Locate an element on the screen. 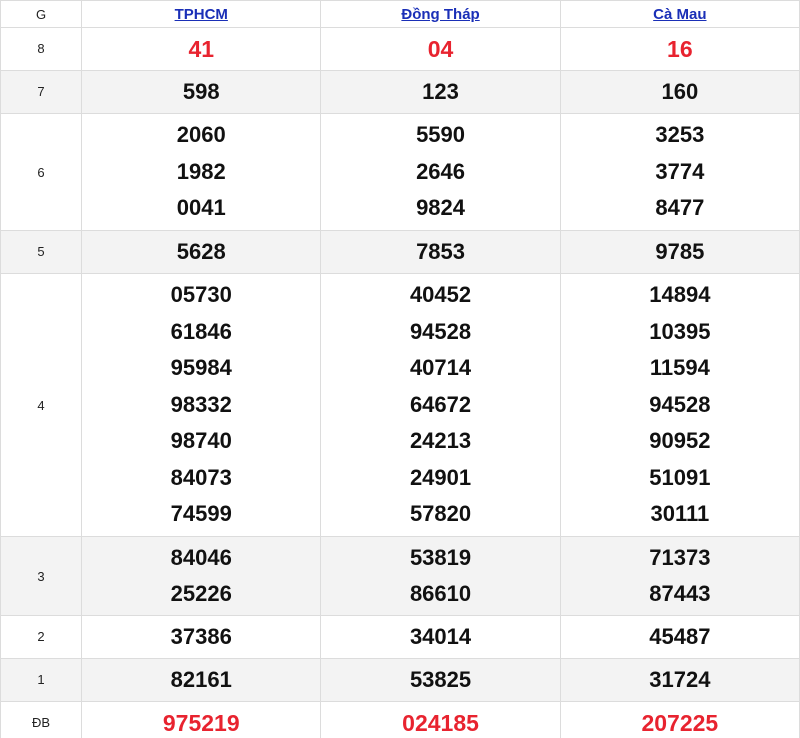  prize-number: 1982 is located at coordinates (201, 171).